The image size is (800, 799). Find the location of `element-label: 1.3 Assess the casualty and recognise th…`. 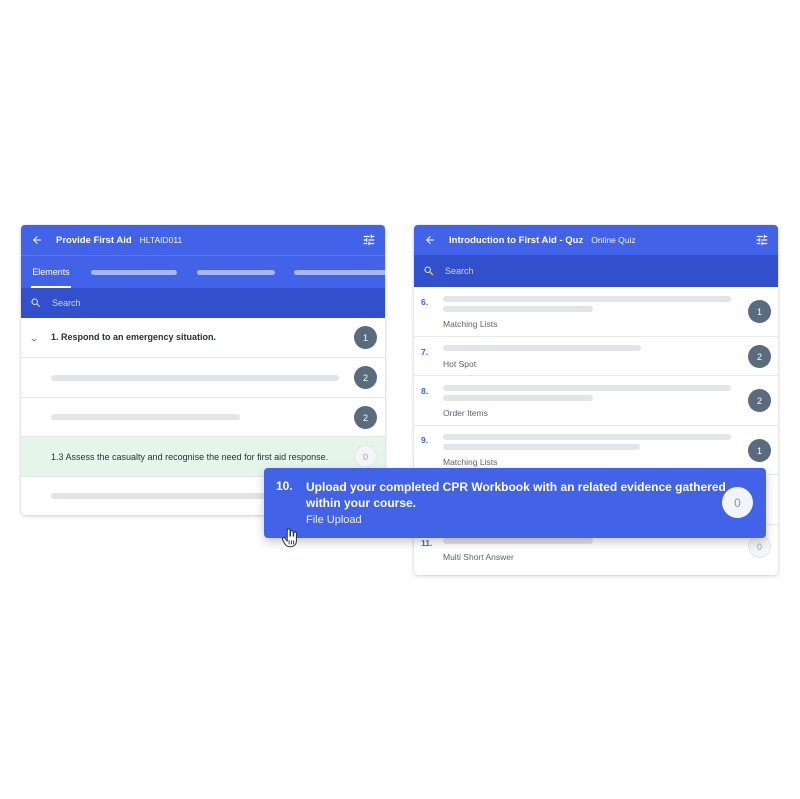

element-label: 1.3 Assess the casualty and recognise th… is located at coordinates (190, 457).